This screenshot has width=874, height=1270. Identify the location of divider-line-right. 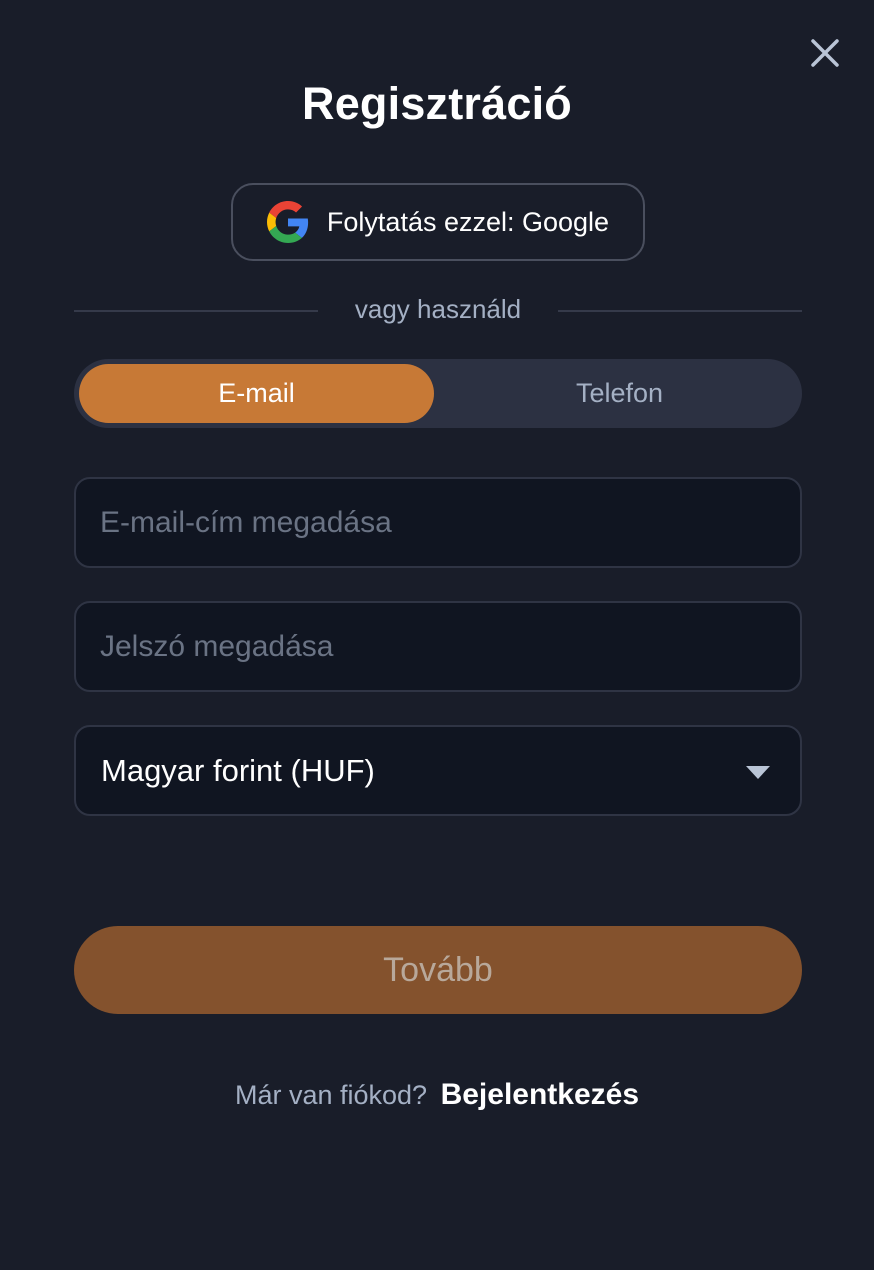
(680, 311).